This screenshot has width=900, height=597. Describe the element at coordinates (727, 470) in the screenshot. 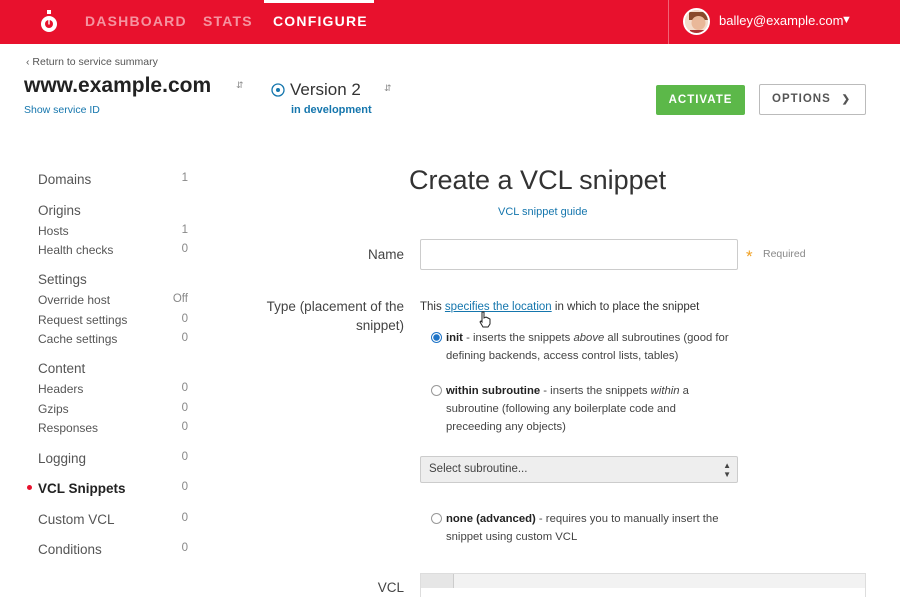

I see `select-arrows-icon: ▲ ▼` at that location.